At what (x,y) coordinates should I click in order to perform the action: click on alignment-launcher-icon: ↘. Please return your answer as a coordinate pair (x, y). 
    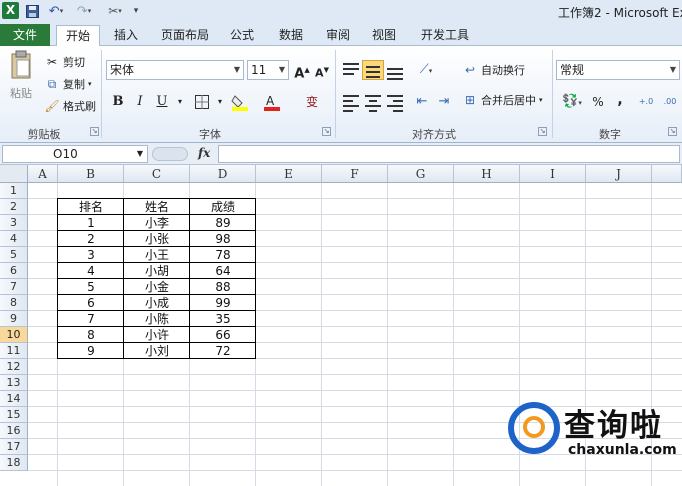
    Looking at the image, I should click on (542, 131).